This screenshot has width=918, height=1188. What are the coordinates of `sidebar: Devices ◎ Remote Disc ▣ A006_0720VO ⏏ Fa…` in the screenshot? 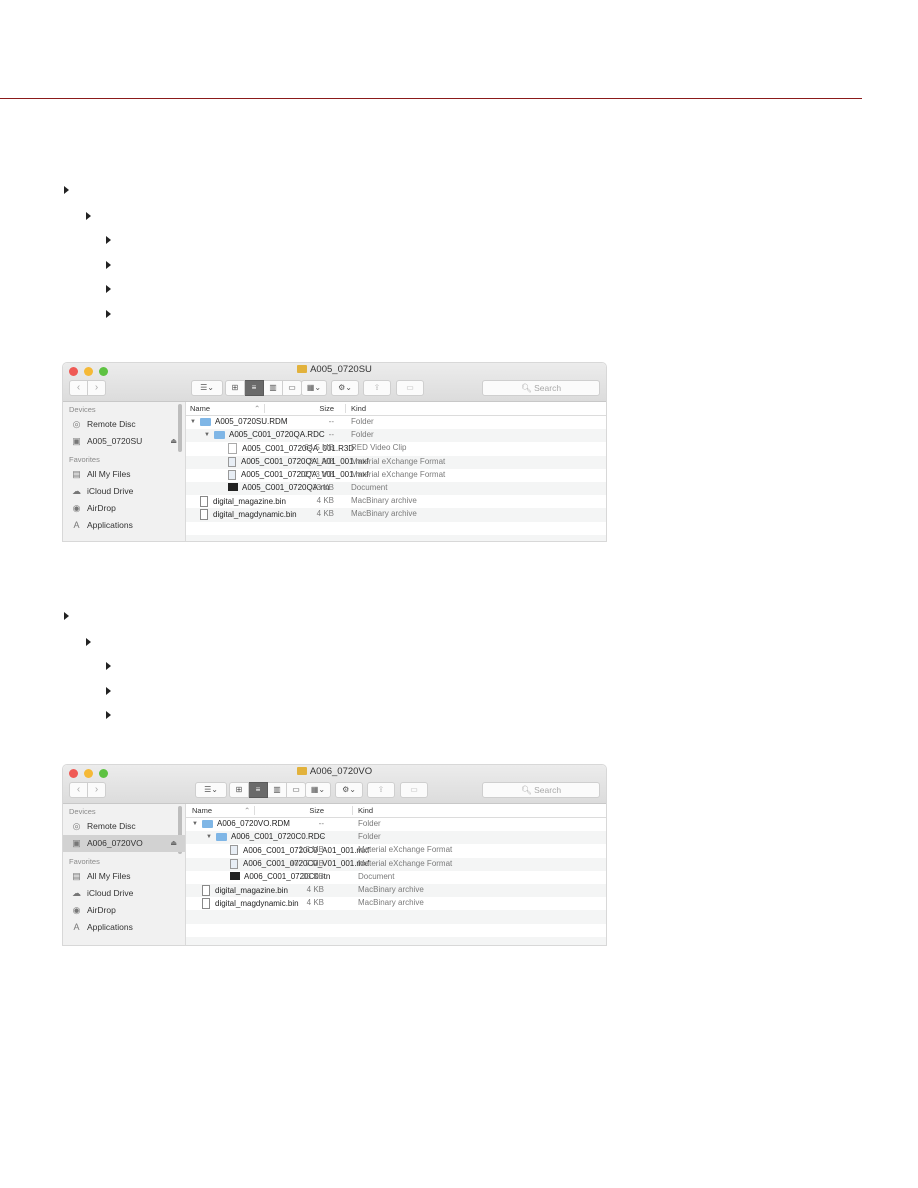 It's located at (124, 874).